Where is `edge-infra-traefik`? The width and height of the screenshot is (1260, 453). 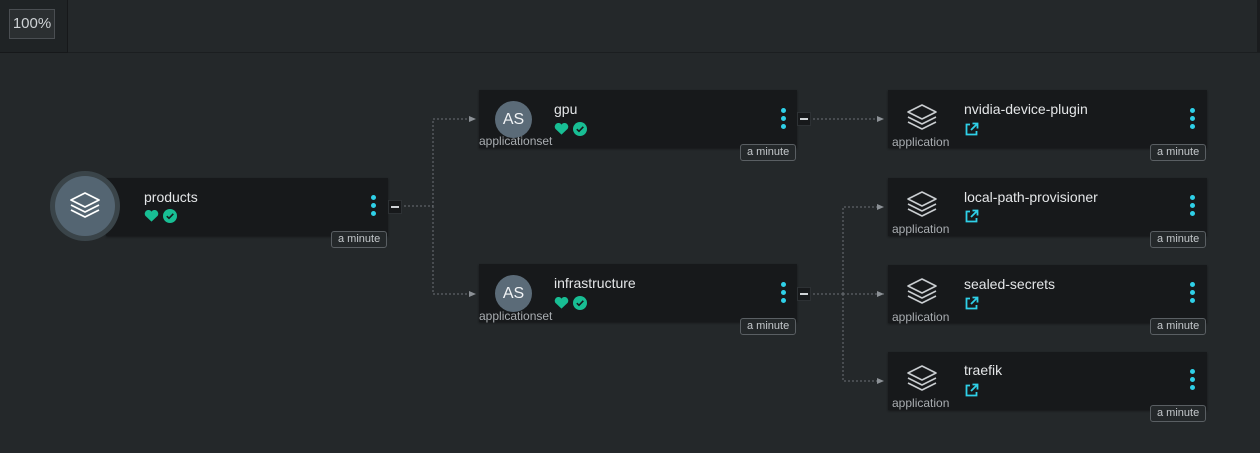
edge-infra-traefik is located at coordinates (863, 339).